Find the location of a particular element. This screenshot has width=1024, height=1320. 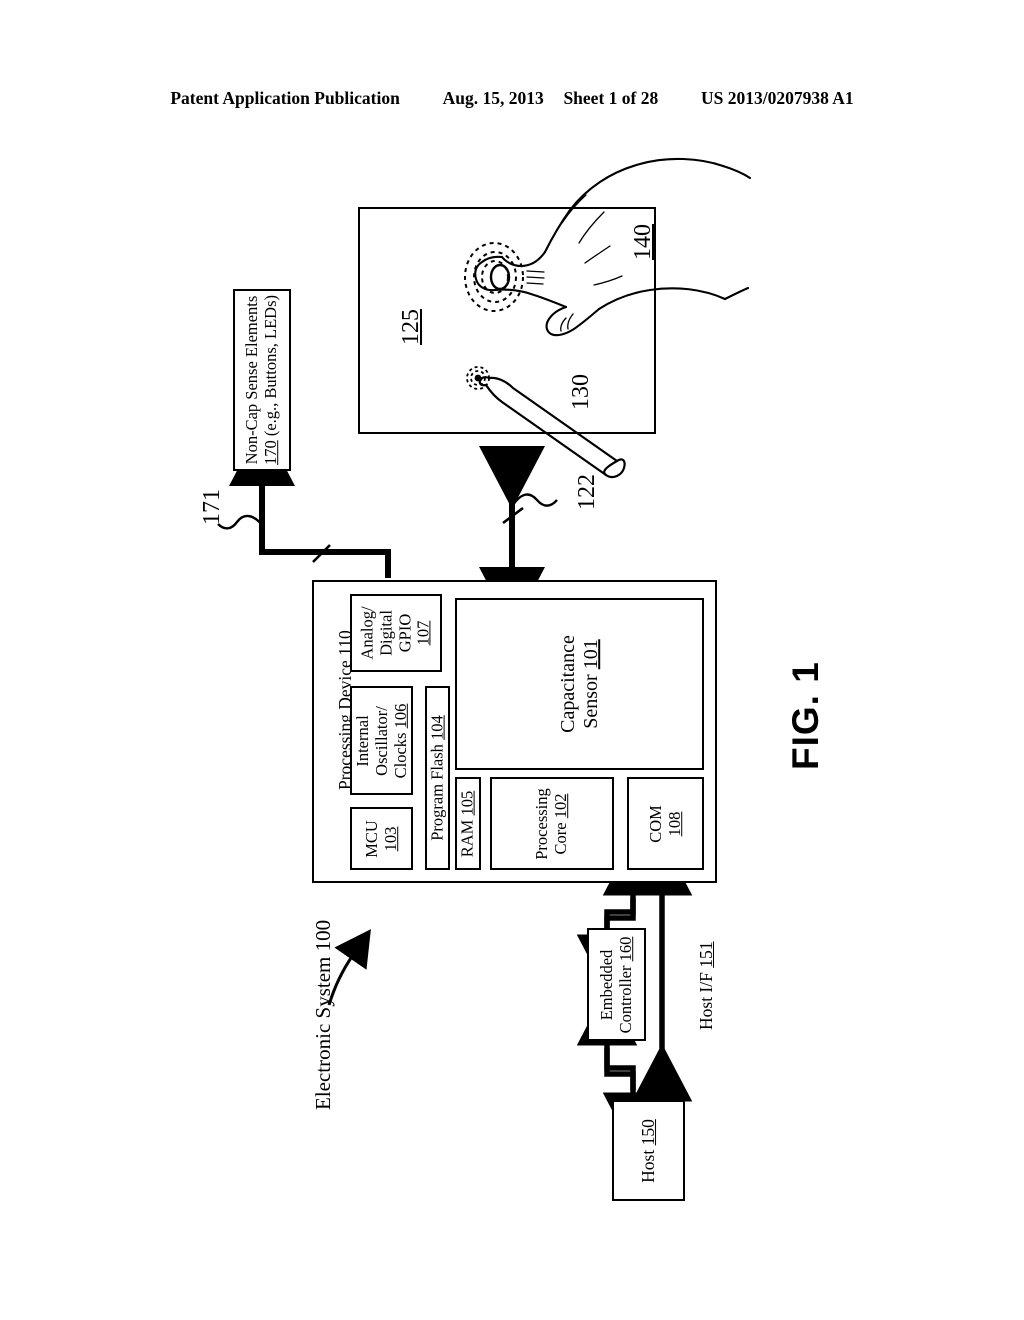

stylus-ref-label: 130 is located at coordinates (581, 392).